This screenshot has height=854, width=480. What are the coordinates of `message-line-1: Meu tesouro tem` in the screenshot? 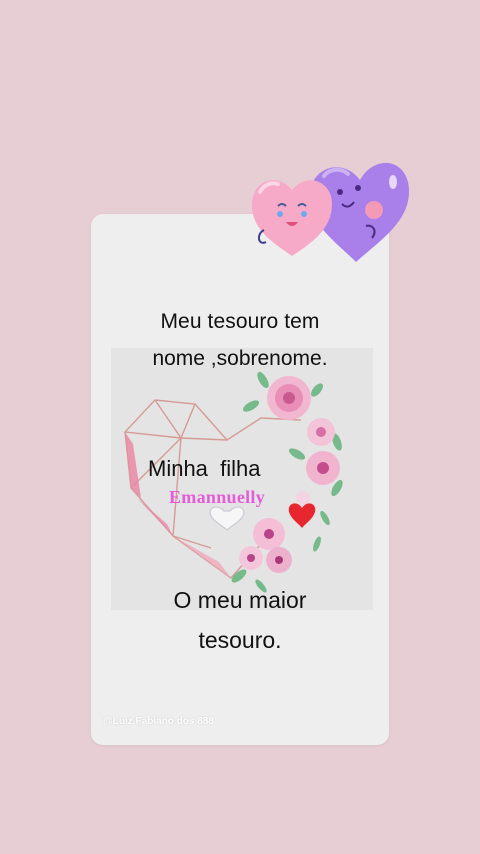 It's located at (240, 321).